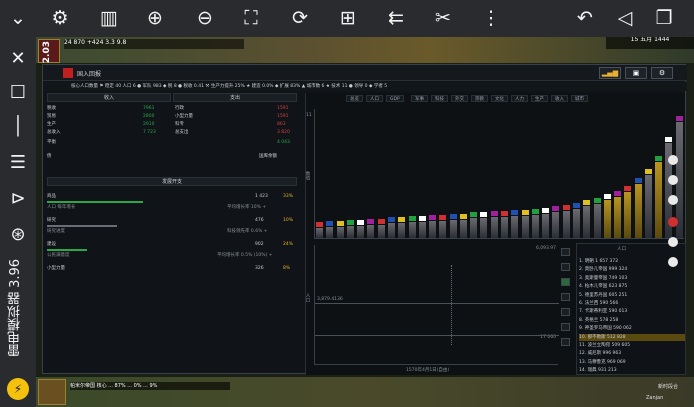 The width and height of the screenshot is (694, 407). Describe the element at coordinates (67, 250) in the screenshot. I see `construction-progress` at that location.